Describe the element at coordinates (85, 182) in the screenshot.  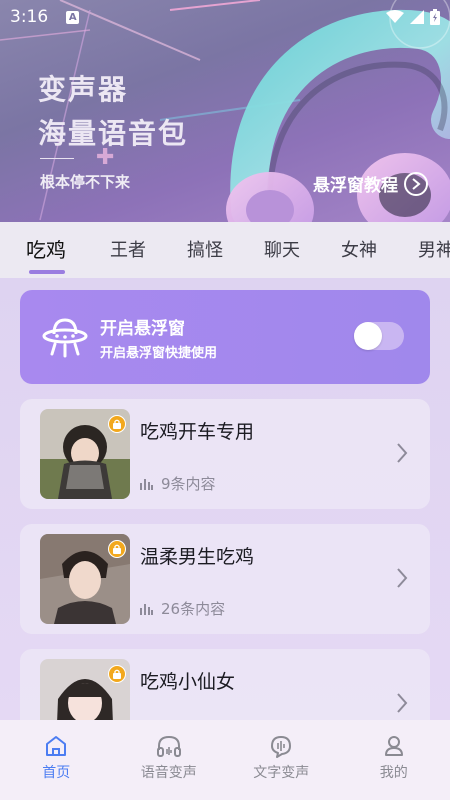
I see `banner-subtitle: 根本停不下来` at that location.